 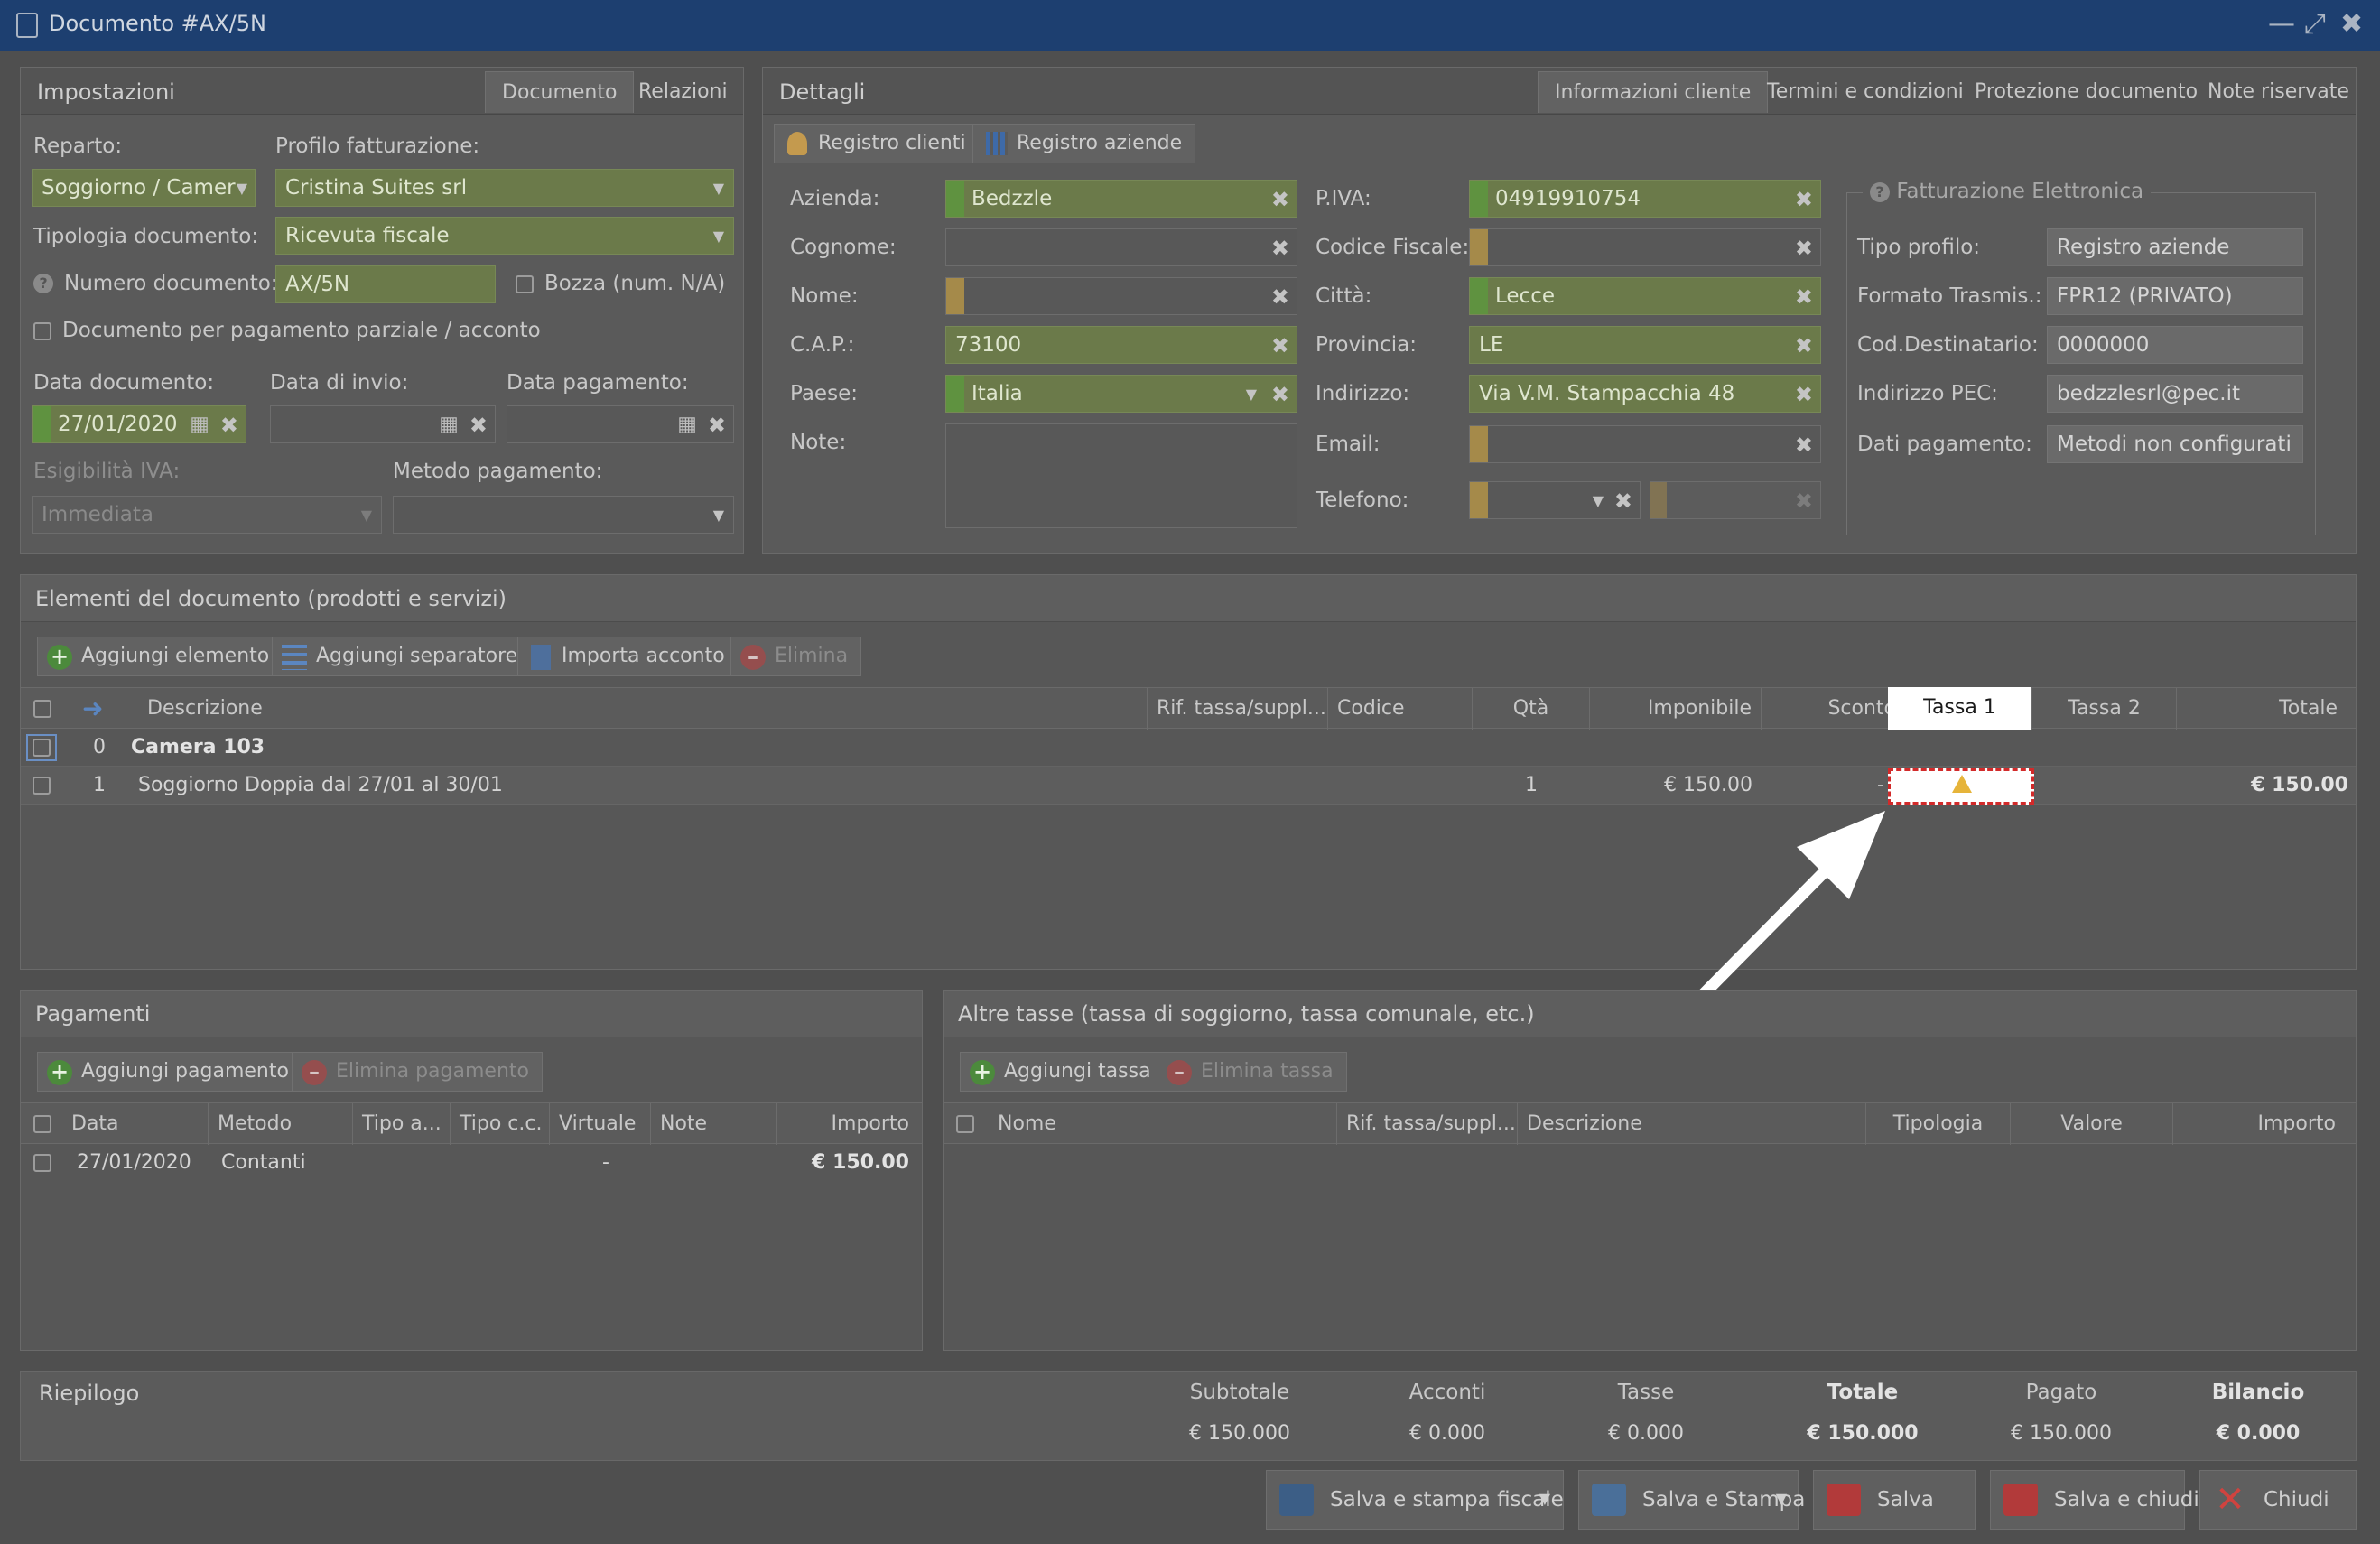 What do you see at coordinates (1645, 247) in the screenshot?
I see `cf-input: ✖` at bounding box center [1645, 247].